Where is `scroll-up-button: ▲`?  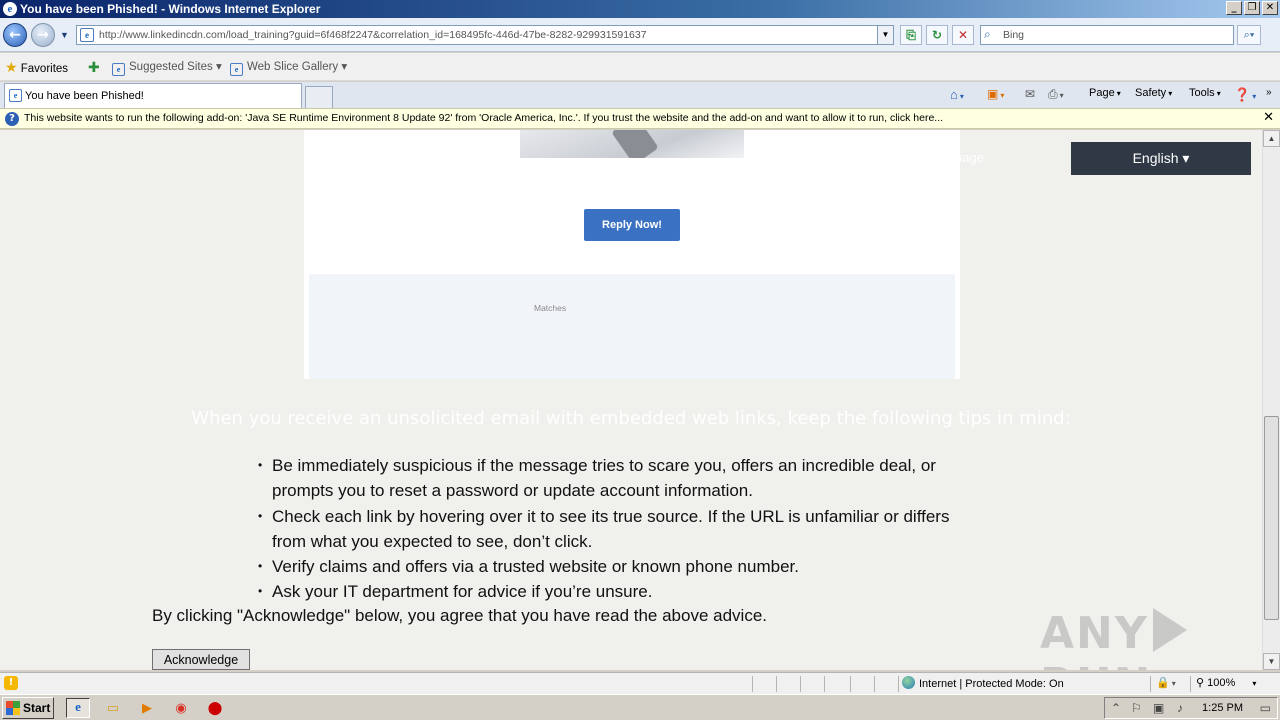 scroll-up-button: ▲ is located at coordinates (1271, 138).